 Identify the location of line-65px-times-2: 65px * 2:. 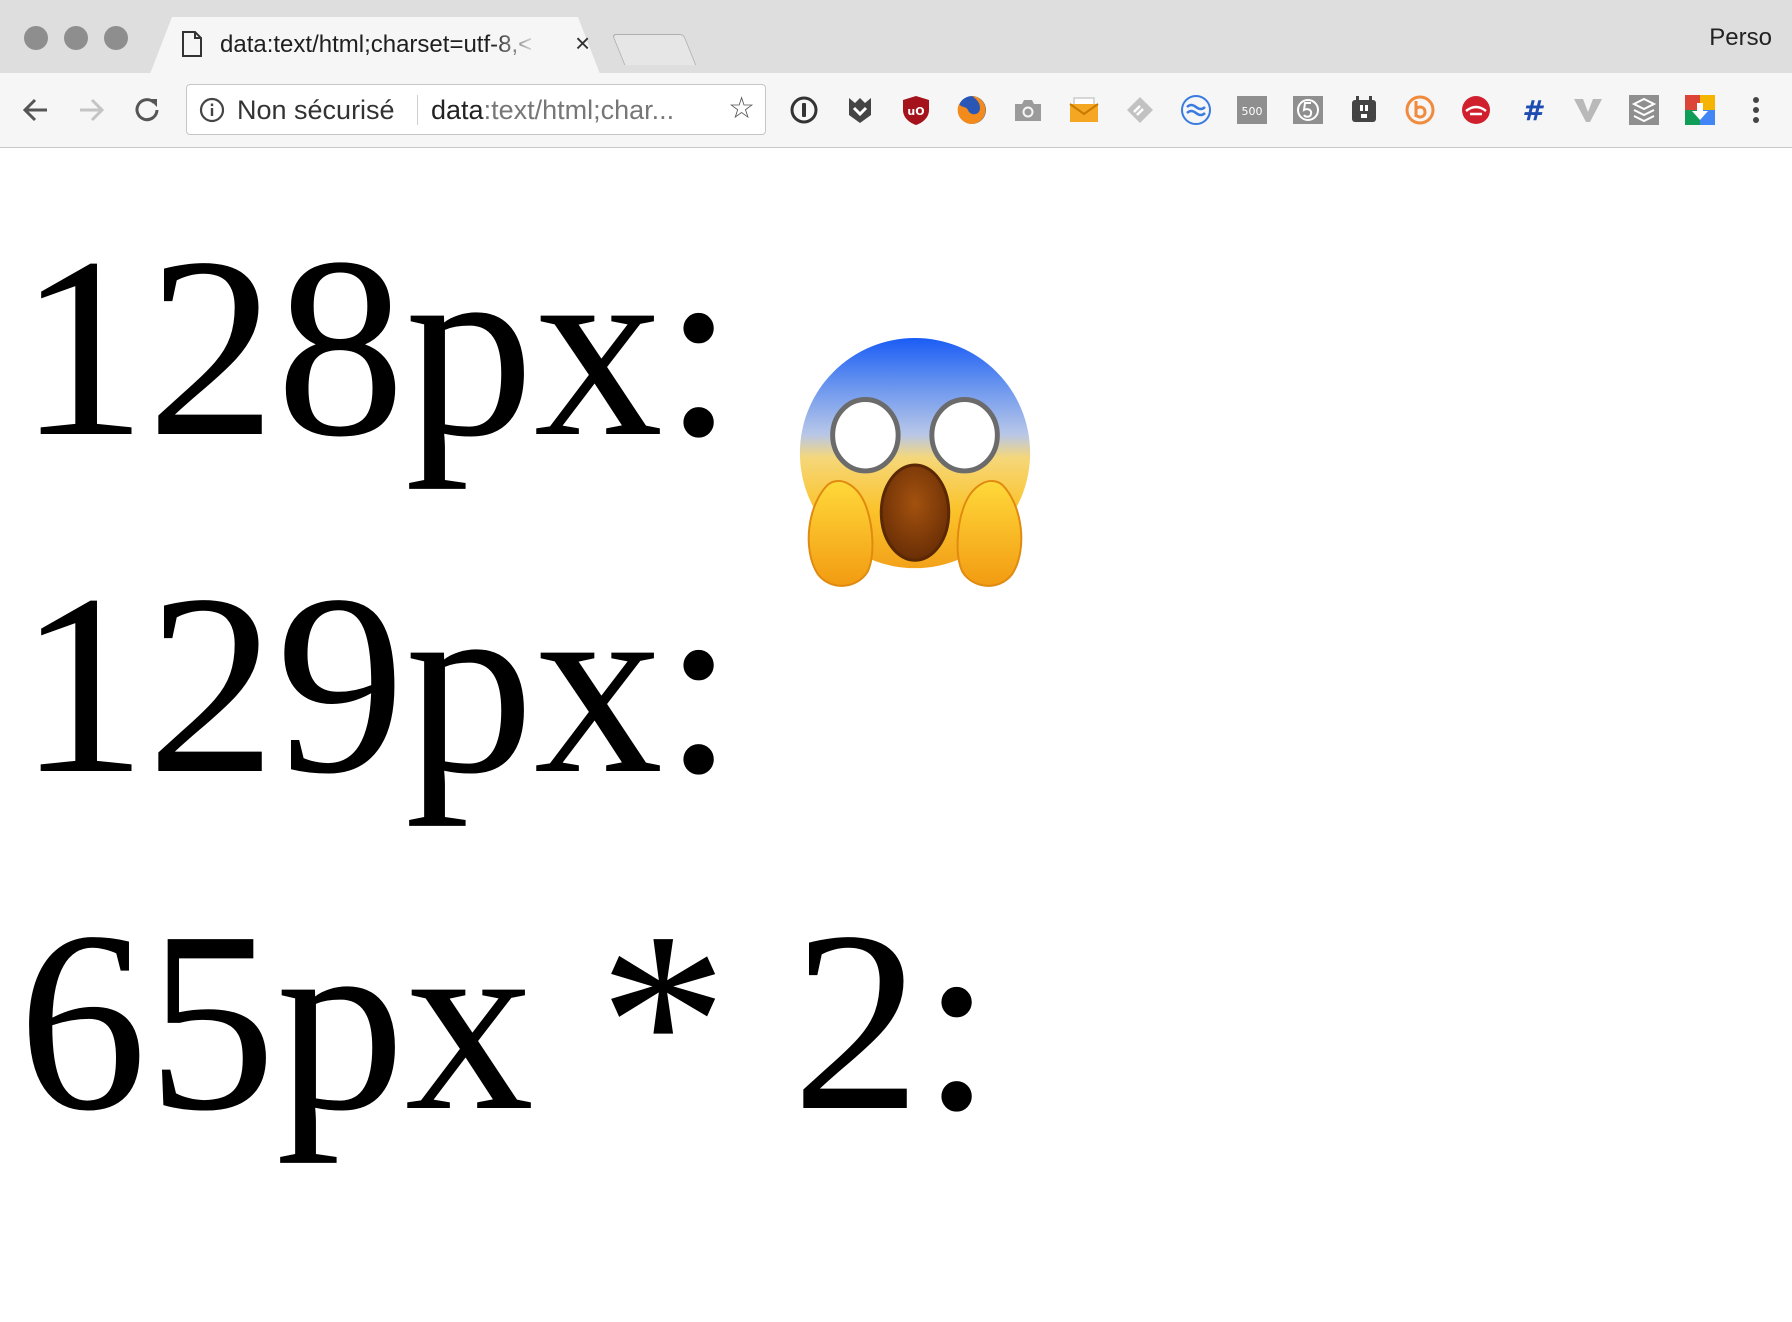
(505, 1021).